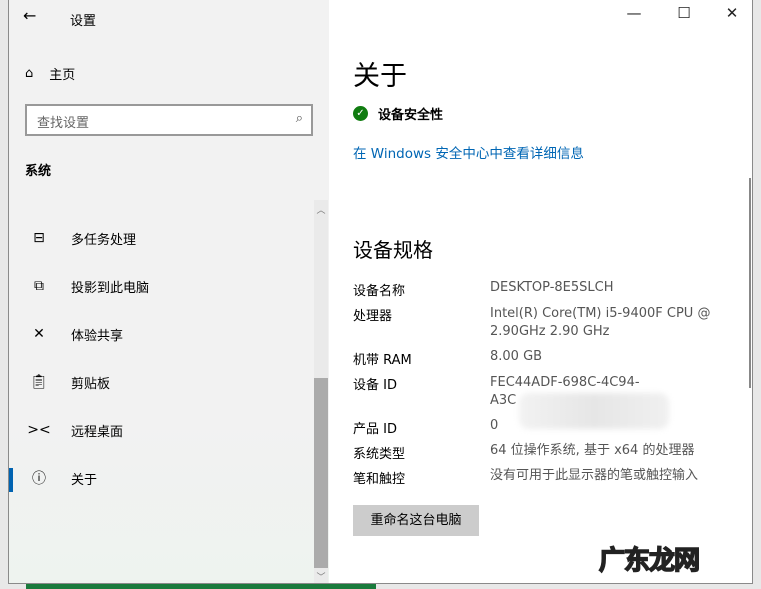 The height and width of the screenshot is (589, 761). I want to click on search-input: 查找设置 ⌕, so click(169, 120).